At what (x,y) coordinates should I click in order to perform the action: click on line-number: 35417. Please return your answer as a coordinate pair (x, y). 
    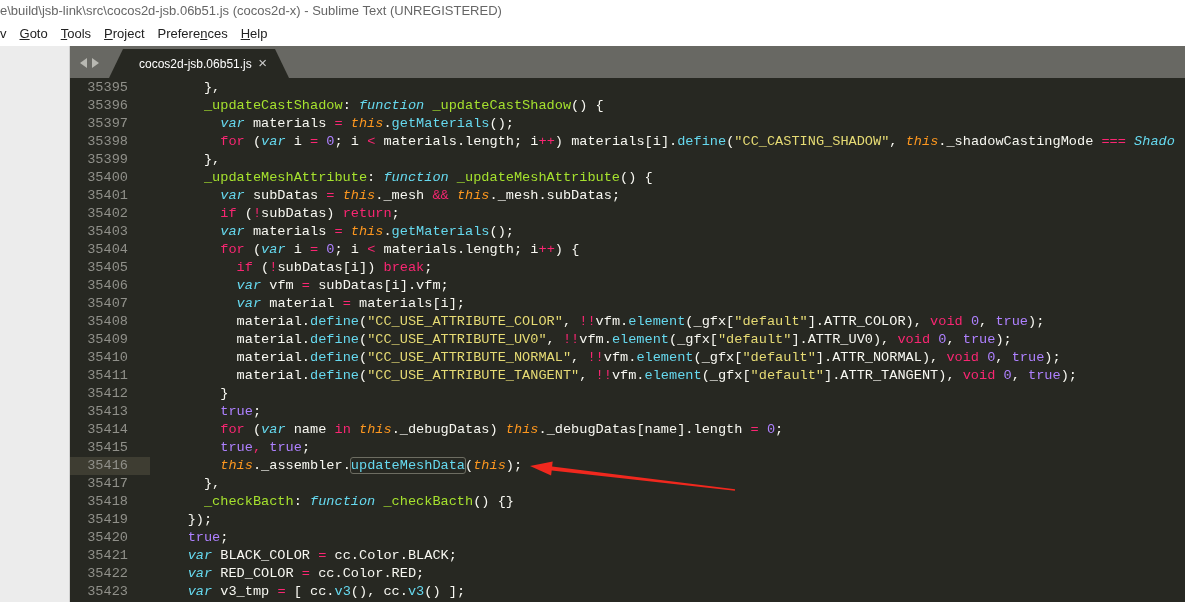
    Looking at the image, I should click on (107, 484).